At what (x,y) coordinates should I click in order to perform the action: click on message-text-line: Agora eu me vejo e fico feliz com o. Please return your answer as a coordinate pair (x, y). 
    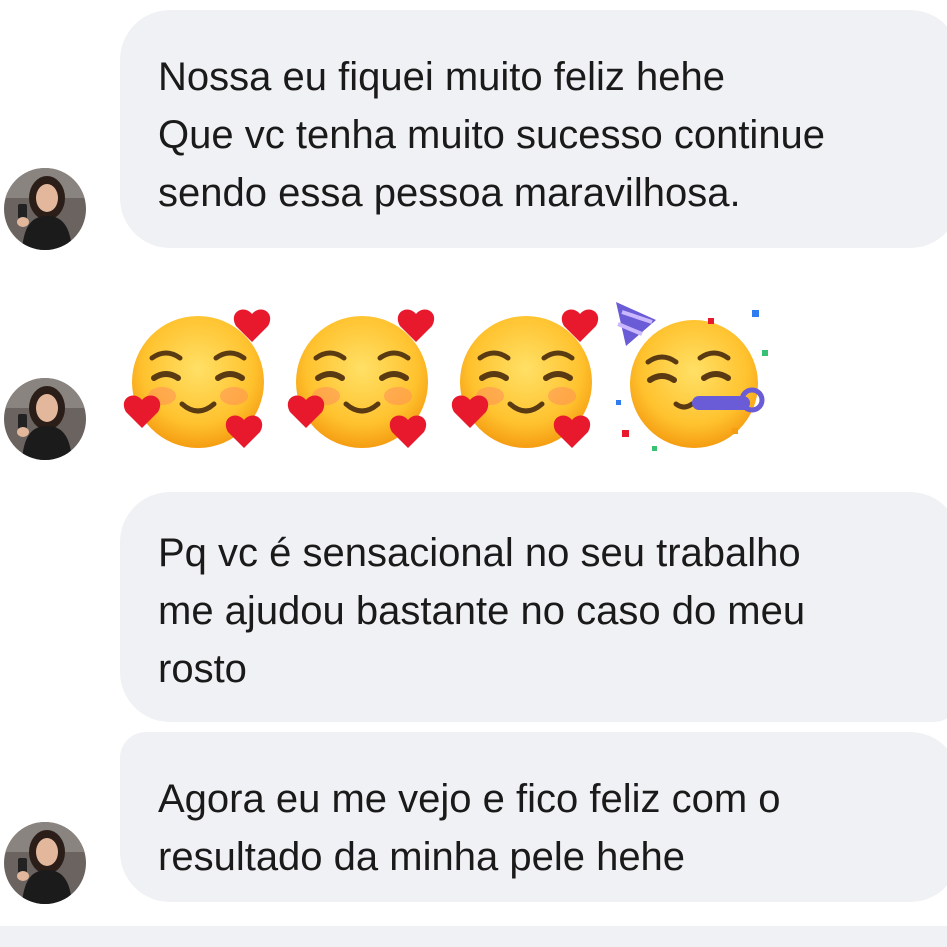
    Looking at the image, I should click on (469, 799).